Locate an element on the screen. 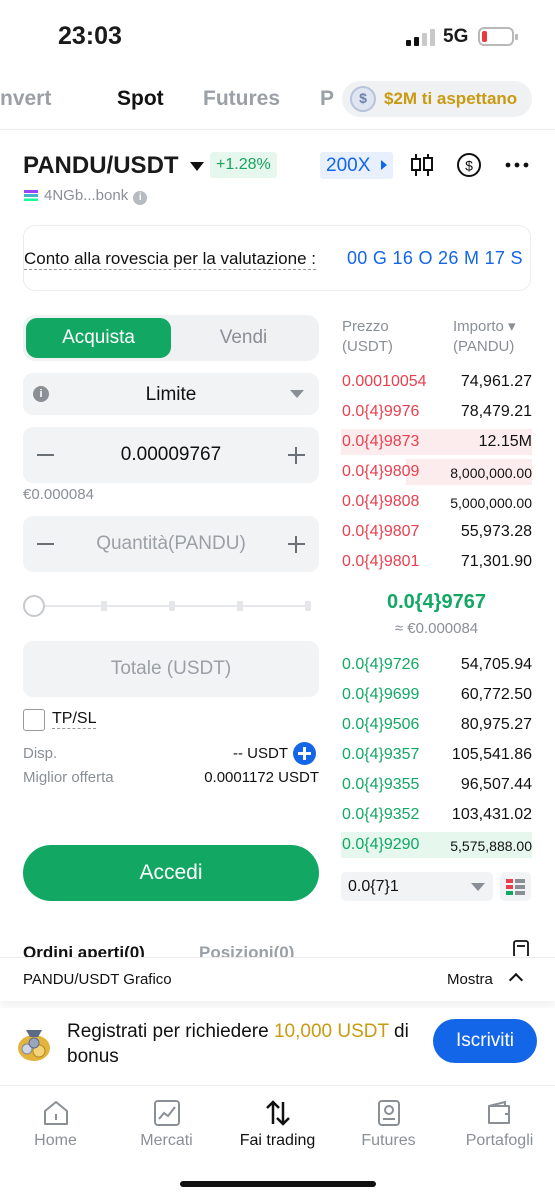  nav-trade: Fai trading is located at coordinates (277, 1126).